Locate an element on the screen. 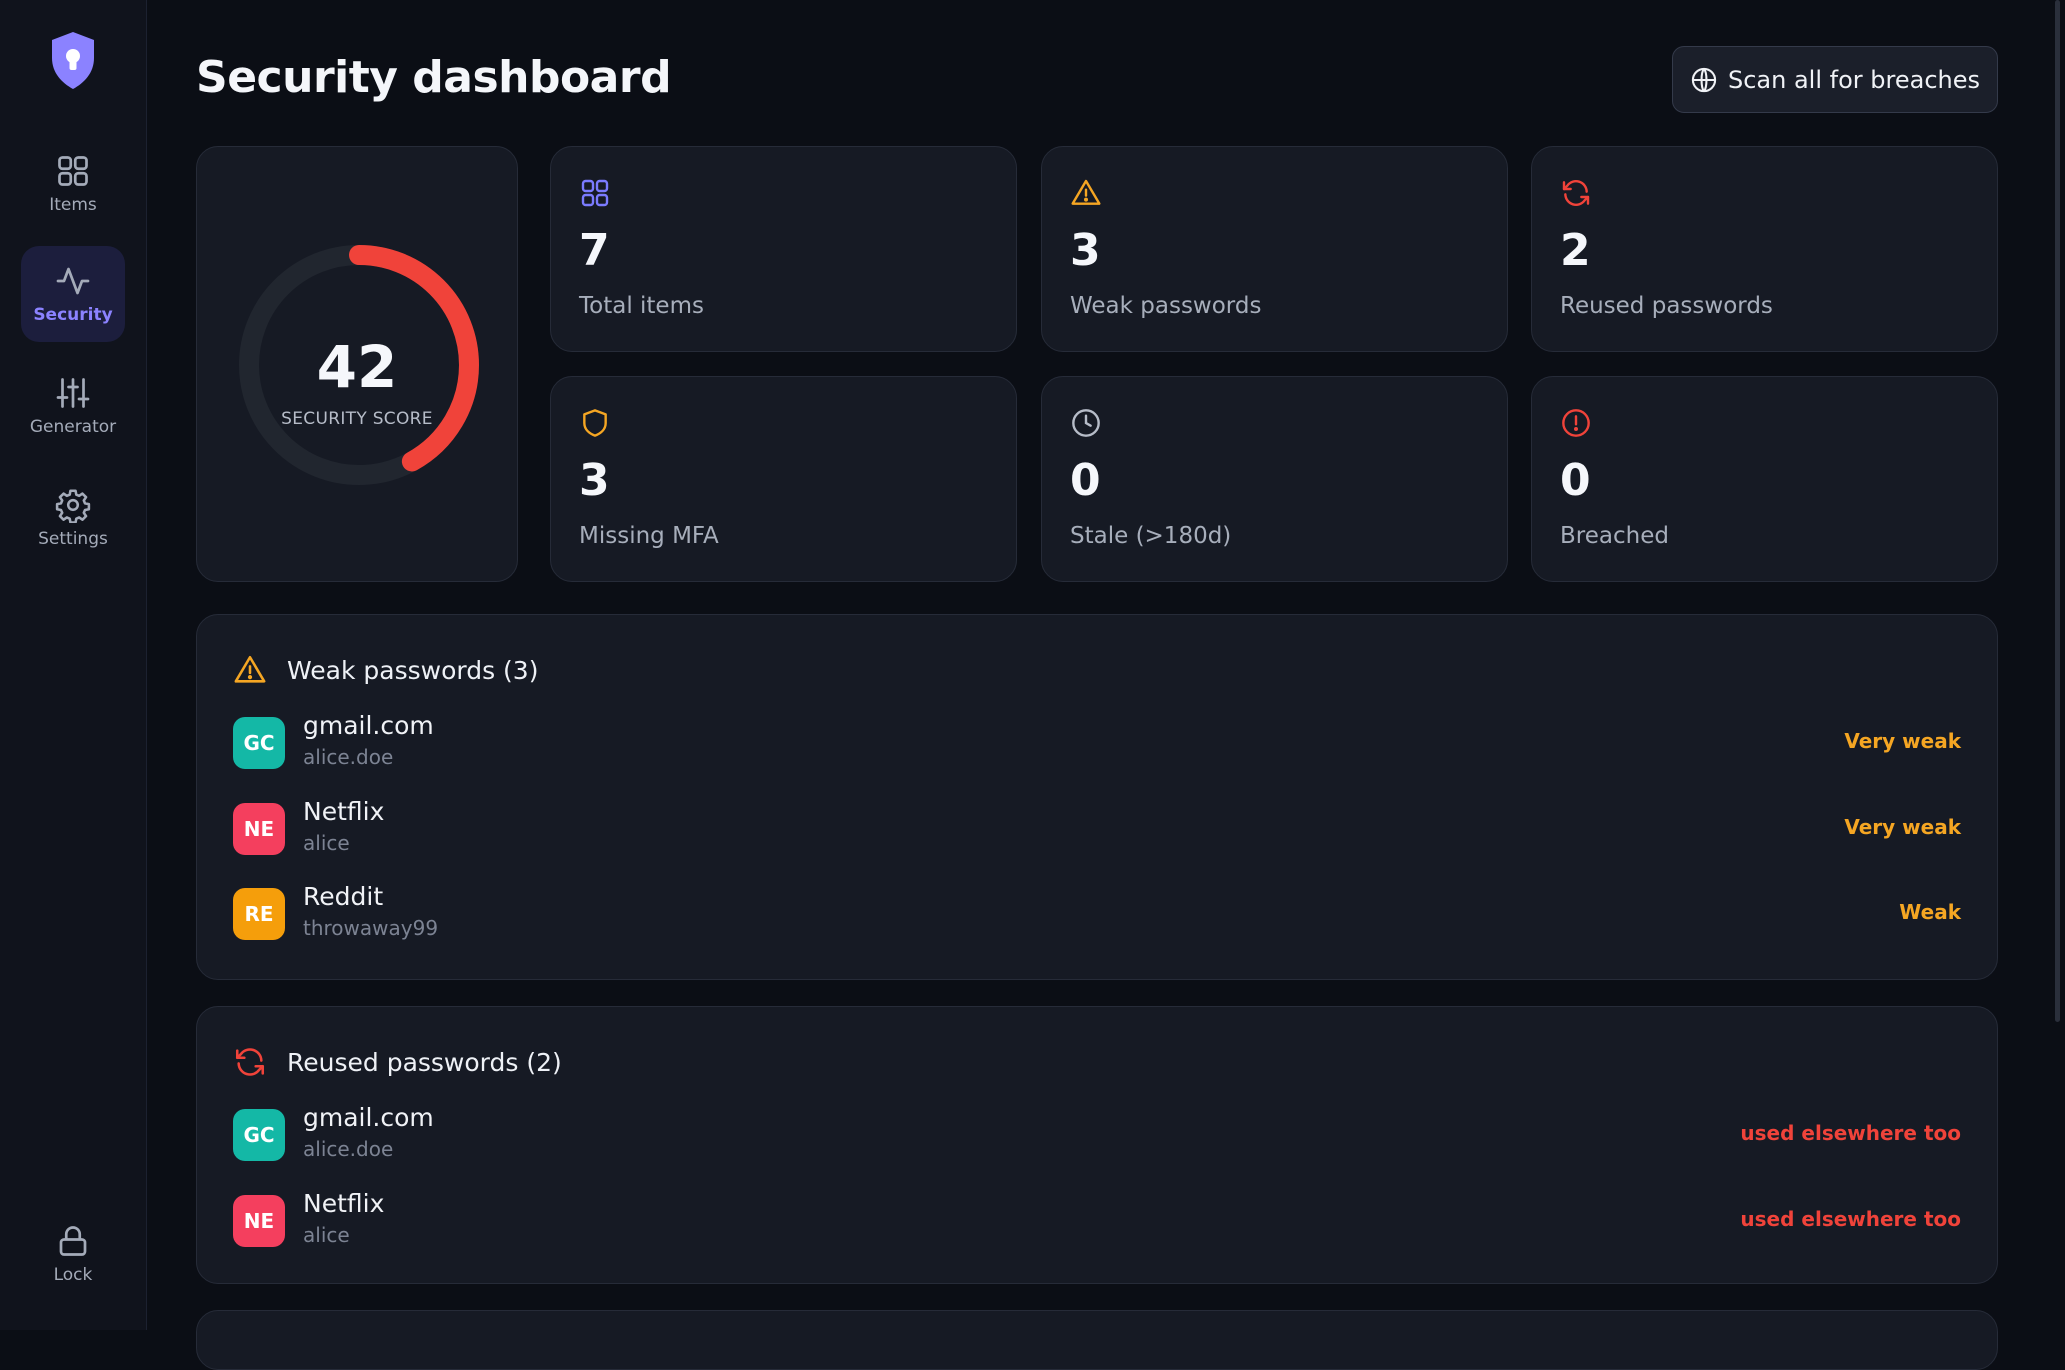 The image size is (2065, 1370). weak-passwords-header: Weak passwords (3) is located at coordinates (385, 670).